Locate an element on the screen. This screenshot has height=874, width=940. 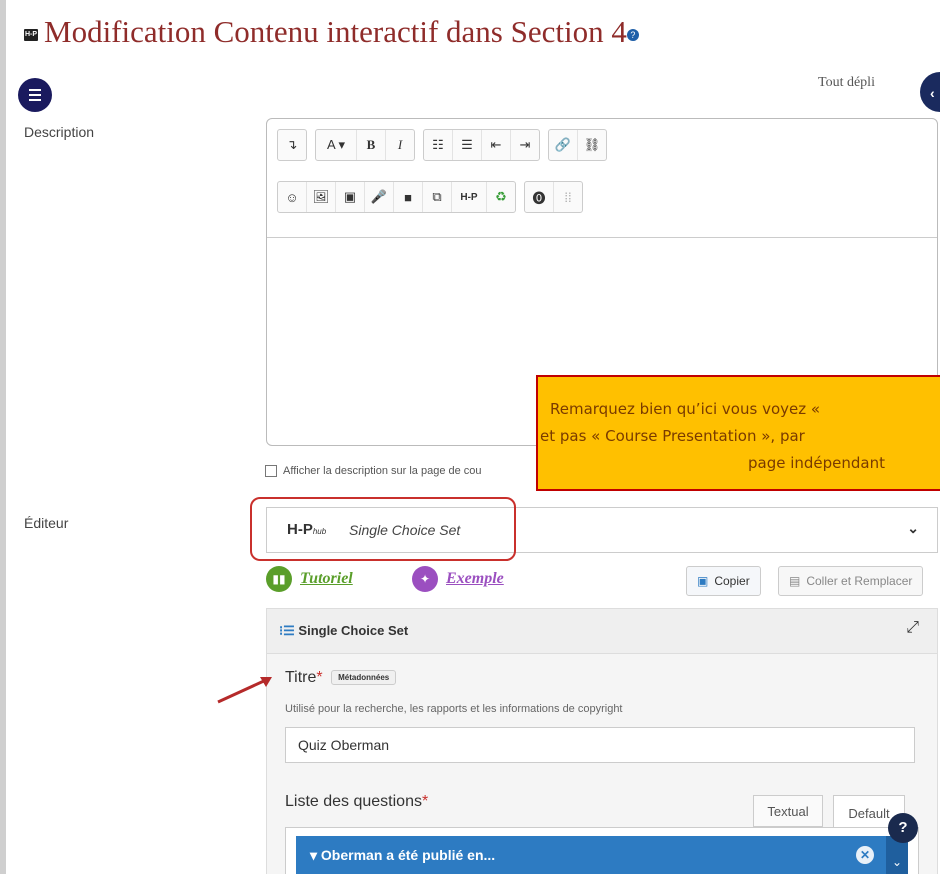
paste-icon: ▤ is located at coordinates (795, 581).